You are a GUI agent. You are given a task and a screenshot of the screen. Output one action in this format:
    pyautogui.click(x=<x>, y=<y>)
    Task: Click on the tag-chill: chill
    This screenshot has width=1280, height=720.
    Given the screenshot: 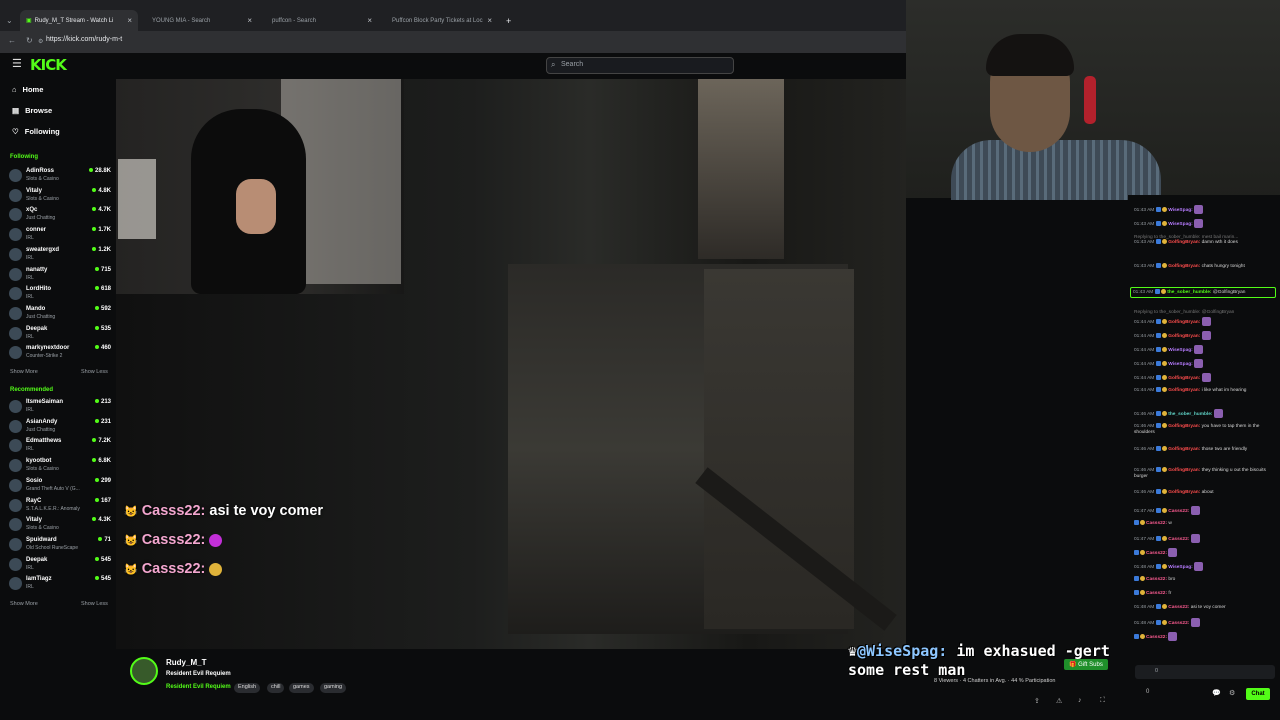 What is the action you would take?
    pyautogui.click(x=276, y=688)
    